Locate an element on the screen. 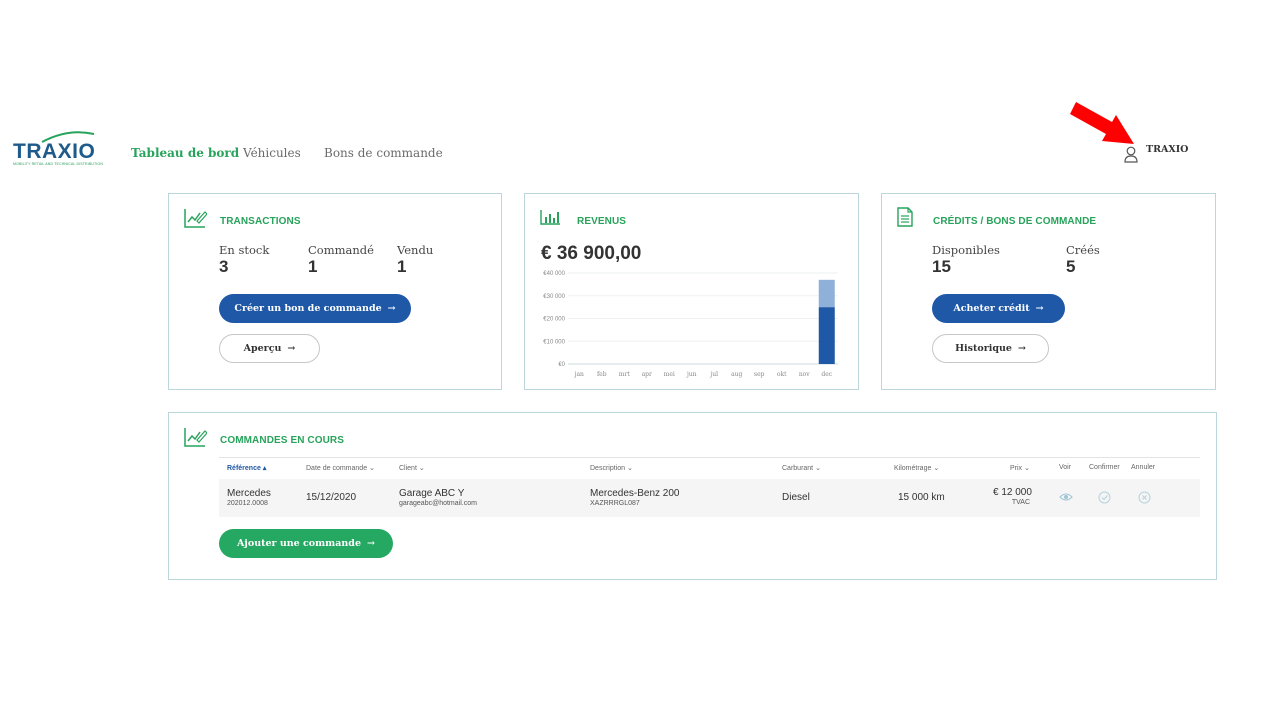  cell-prix: € 12 000 is located at coordinates (1012, 492).